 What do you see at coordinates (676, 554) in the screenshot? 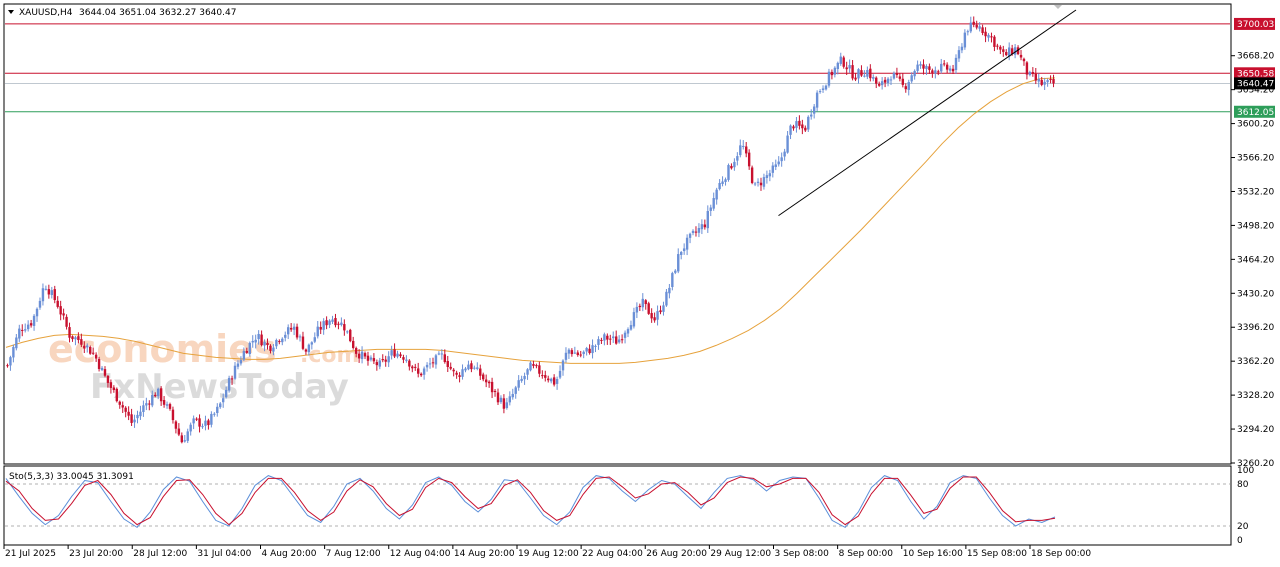
I see `time-tick-label: 26 Aug 20:00` at bounding box center [676, 554].